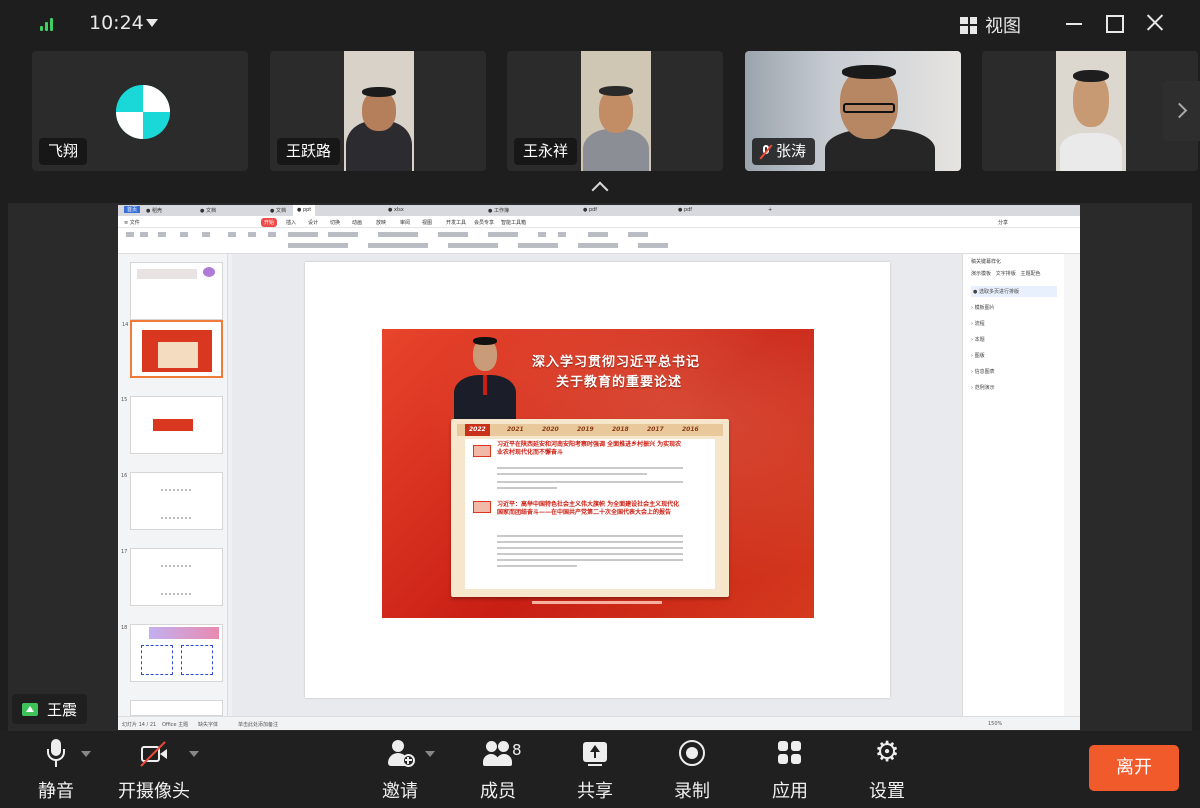  What do you see at coordinates (116, 23) in the screenshot?
I see `meeting-time: 10:24` at bounding box center [116, 23].